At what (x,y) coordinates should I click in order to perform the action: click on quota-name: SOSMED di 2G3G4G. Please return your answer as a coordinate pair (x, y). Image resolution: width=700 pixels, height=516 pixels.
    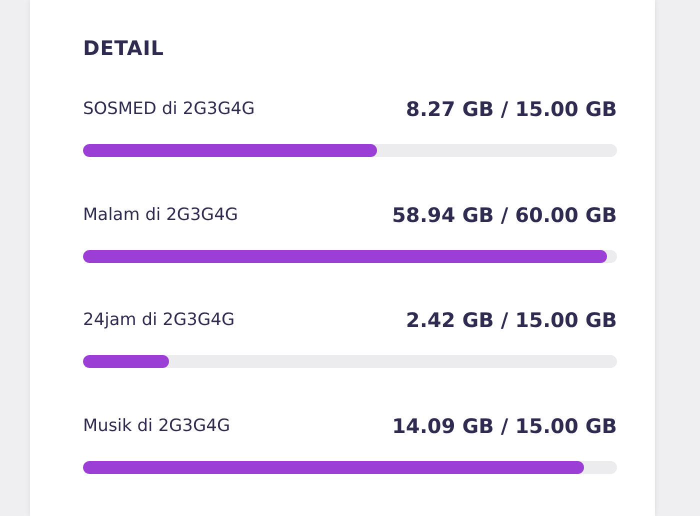
    Looking at the image, I should click on (169, 109).